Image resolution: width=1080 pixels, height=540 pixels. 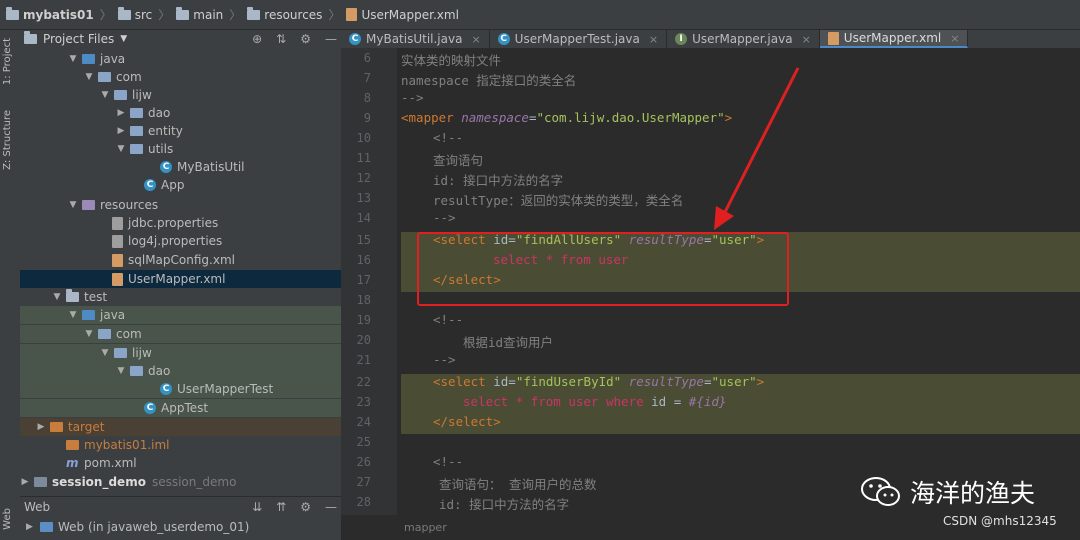 What do you see at coordinates (180, 113) in the screenshot?
I see `tree-item: ▶ dao` at bounding box center [180, 113].